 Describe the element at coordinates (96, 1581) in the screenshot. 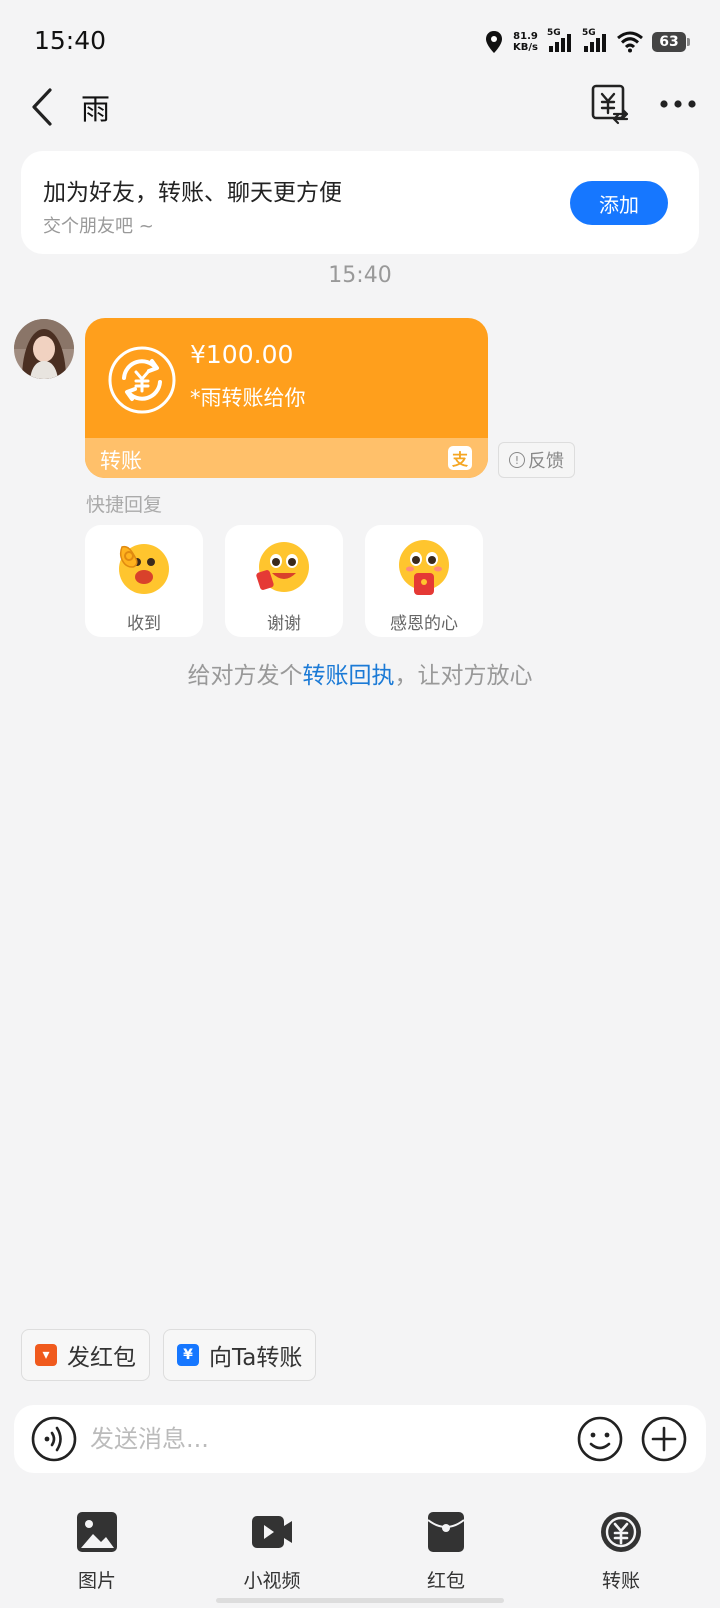

I see `toolbar-label: 图片` at that location.